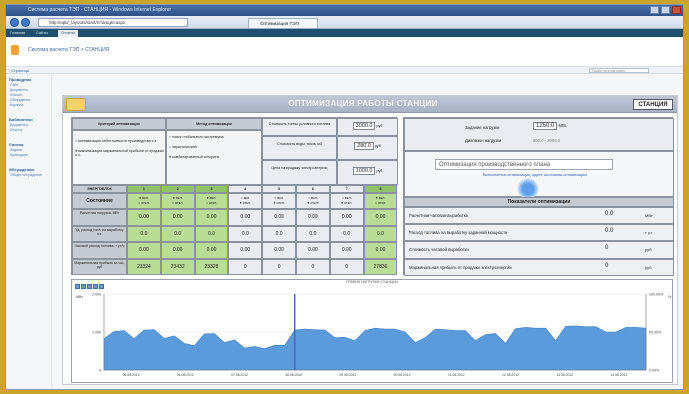 The image size is (689, 394). Describe the element at coordinates (215, 137) in the screenshot. I see `method-option-global: ○ поиск глобального экстремума` at that location.